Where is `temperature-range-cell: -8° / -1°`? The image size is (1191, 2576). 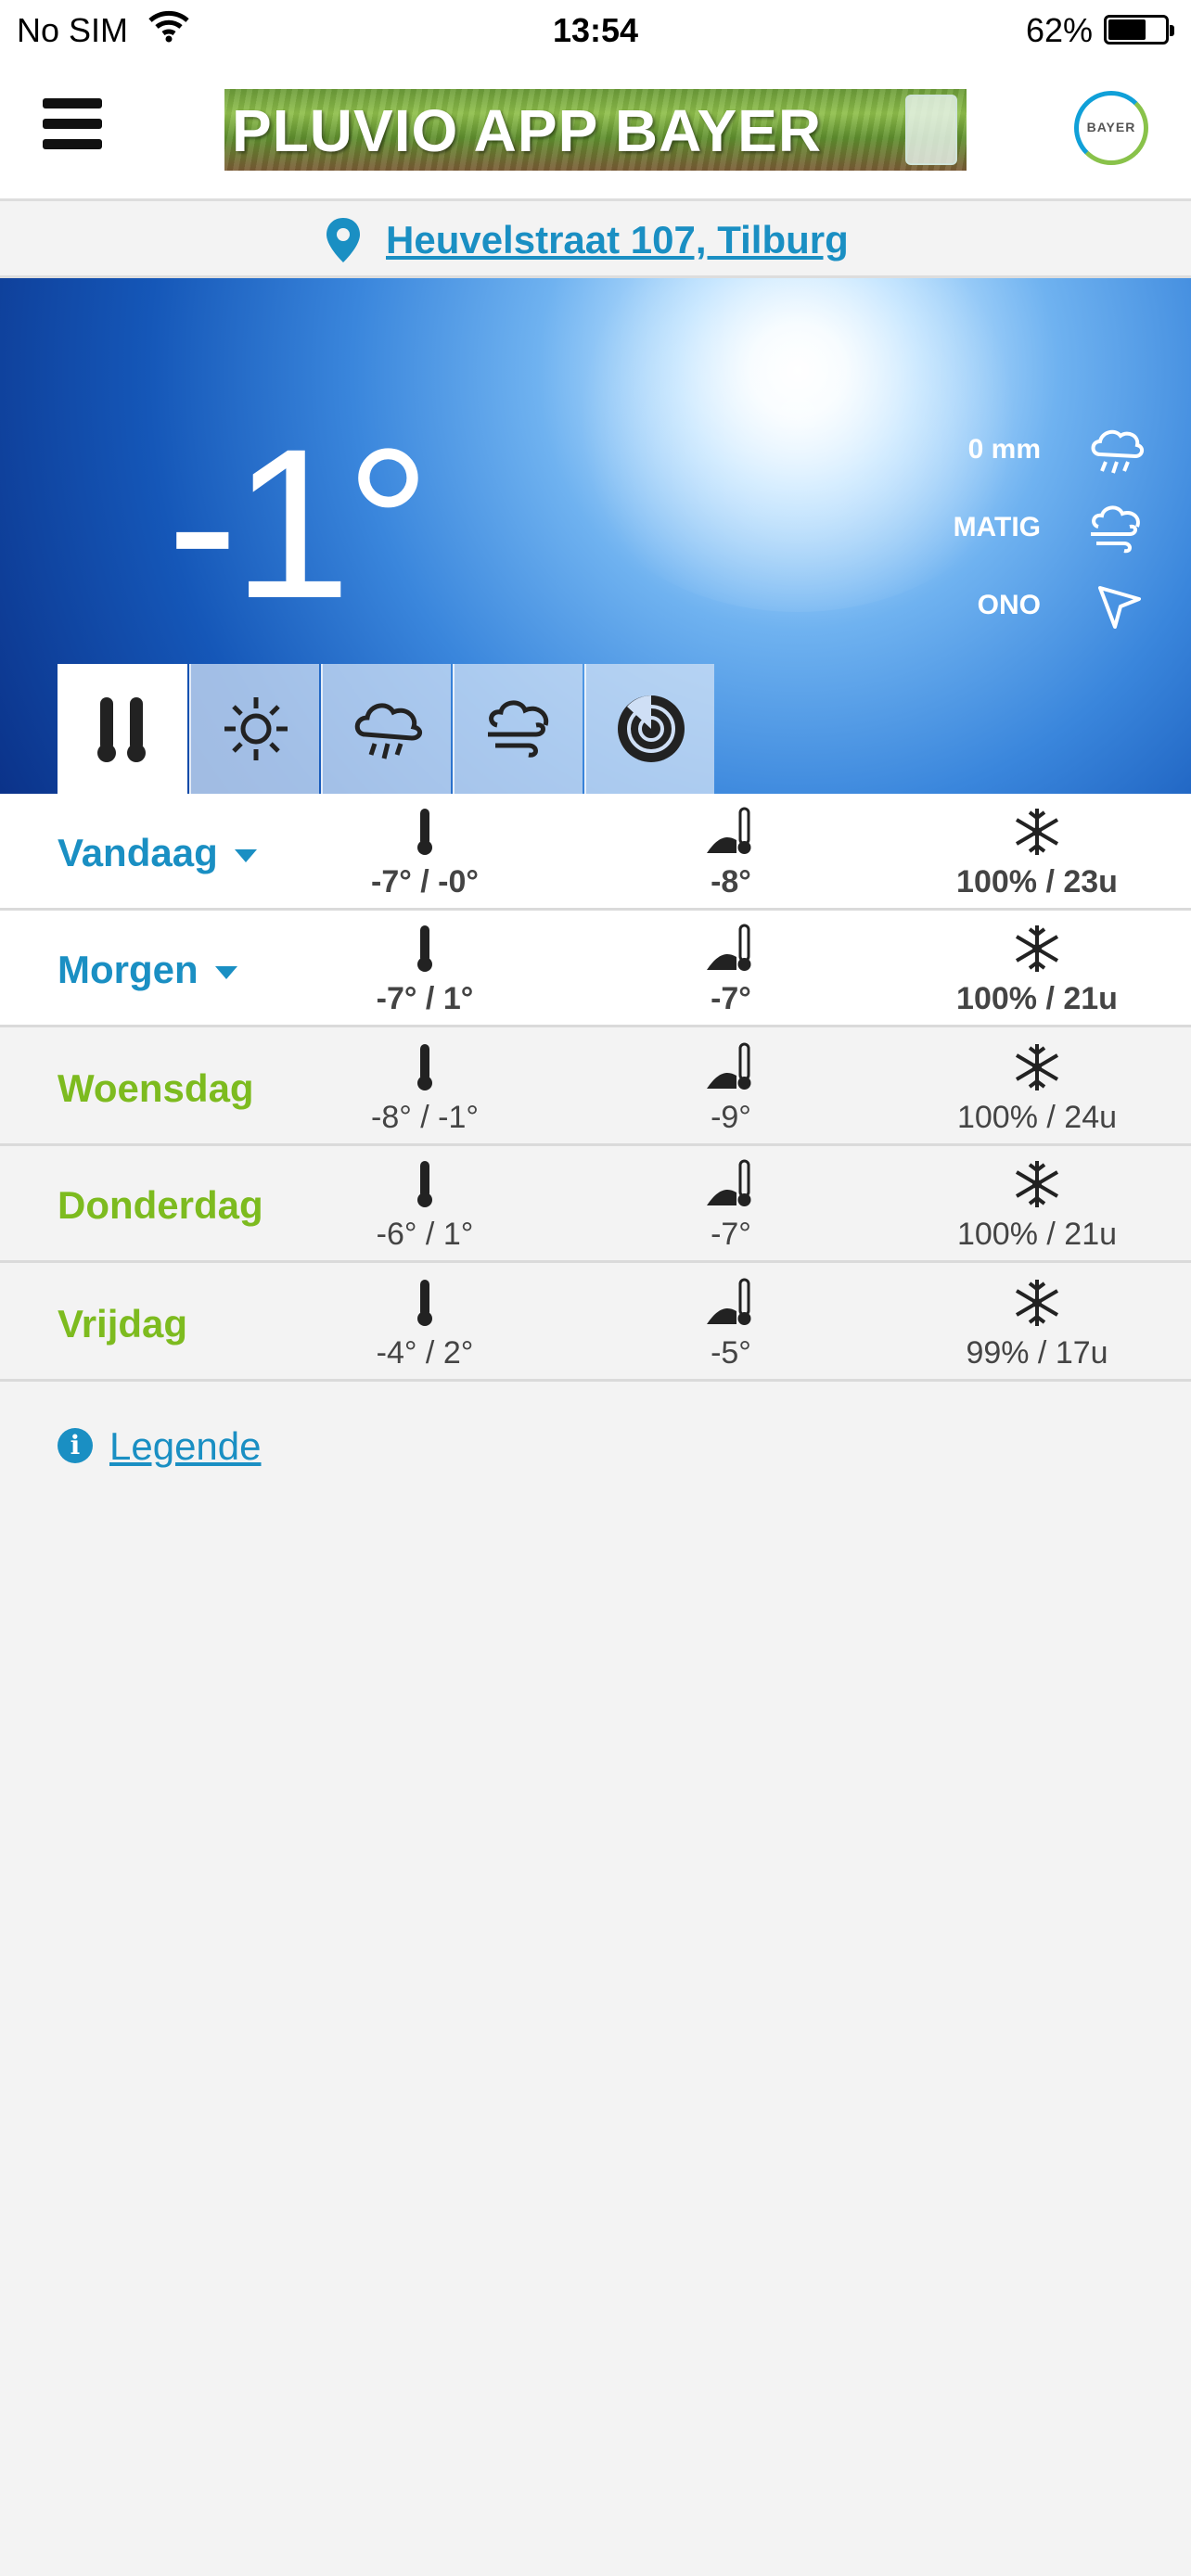
temperature-range-cell: -8° / -1° is located at coordinates (425, 1089).